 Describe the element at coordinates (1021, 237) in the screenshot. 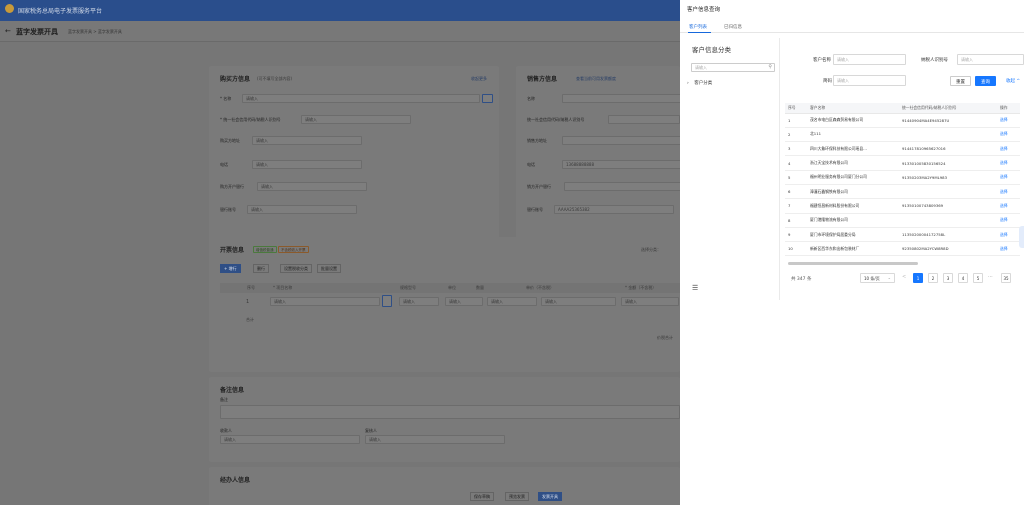

I see `side-handle` at that location.